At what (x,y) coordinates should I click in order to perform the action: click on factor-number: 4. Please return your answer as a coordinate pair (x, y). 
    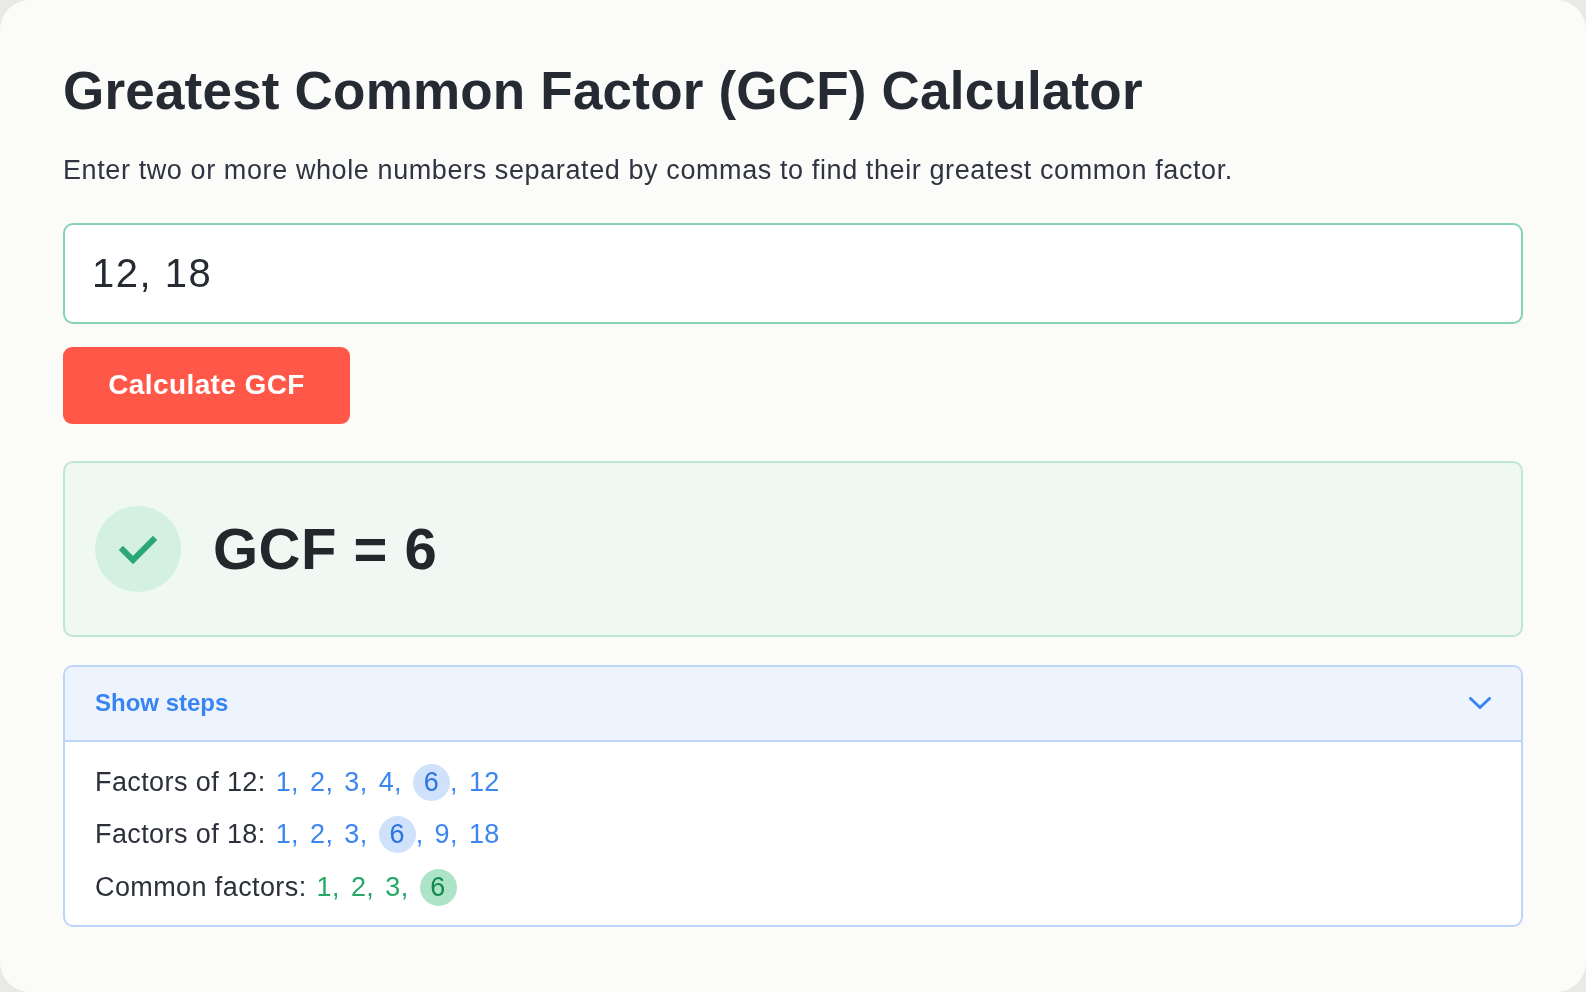
    Looking at the image, I should click on (386, 782).